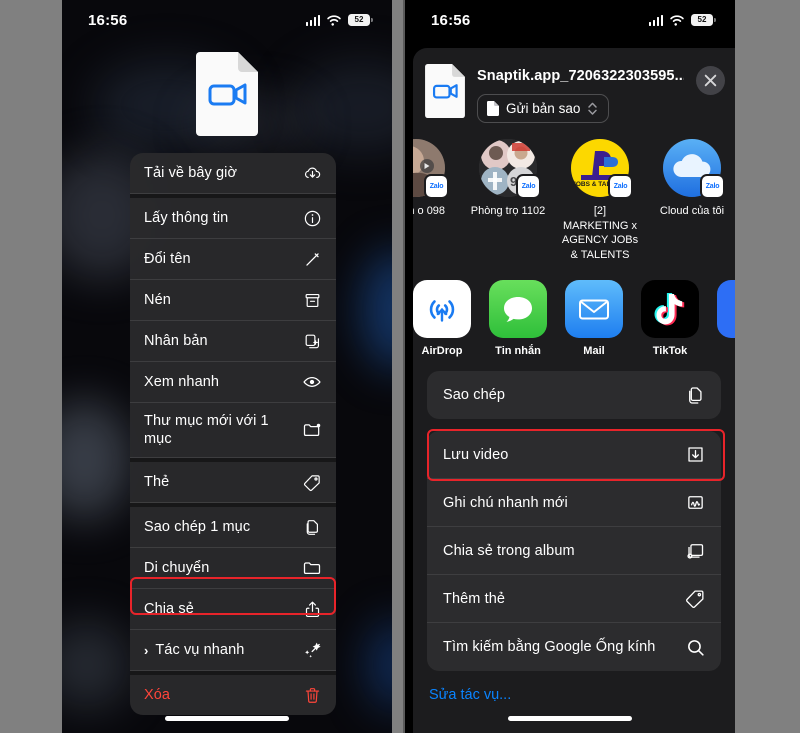 This screenshot has height=733, width=800. What do you see at coordinates (594, 318) in the screenshot?
I see `share-app-mail: Mail` at bounding box center [594, 318].